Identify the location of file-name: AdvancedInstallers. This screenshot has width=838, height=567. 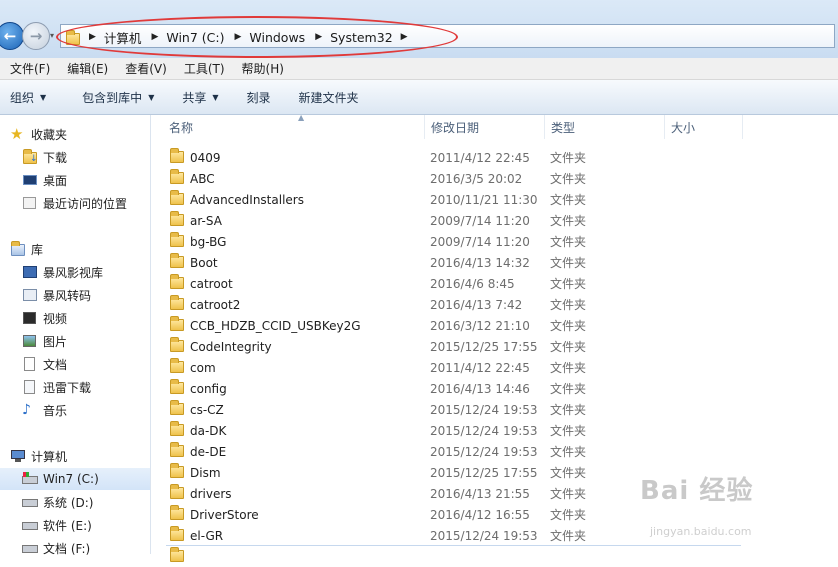
(247, 199).